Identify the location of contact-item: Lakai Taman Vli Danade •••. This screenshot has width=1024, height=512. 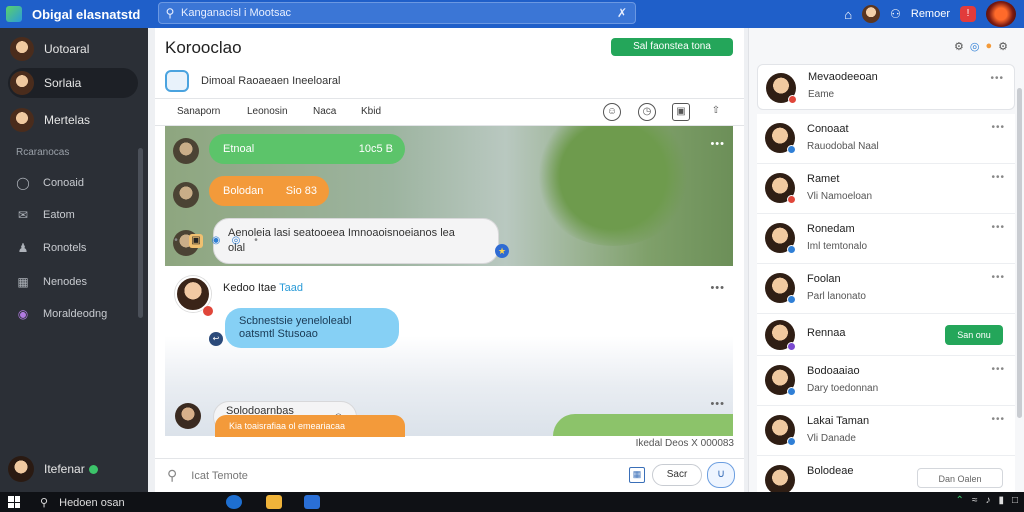
(886, 431).